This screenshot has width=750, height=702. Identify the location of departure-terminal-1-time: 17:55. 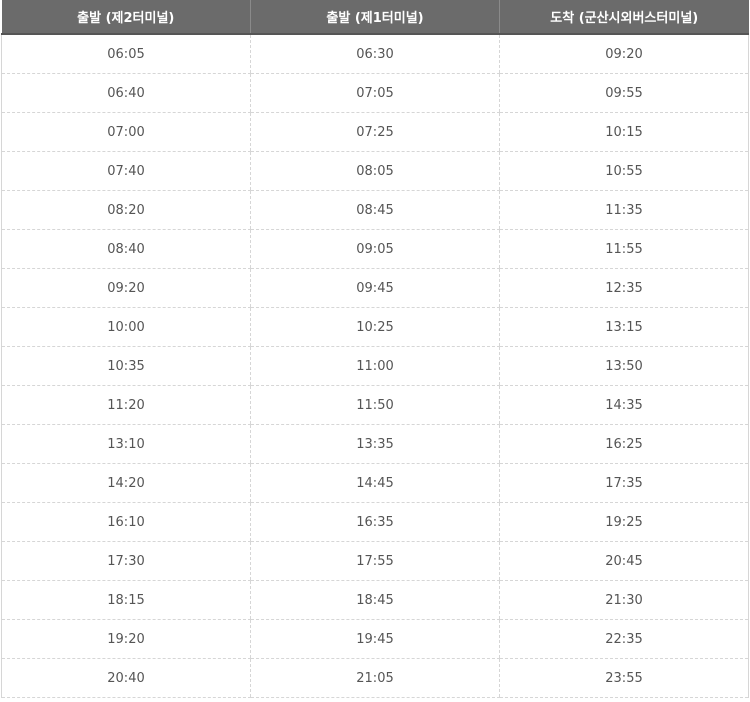
(375, 561).